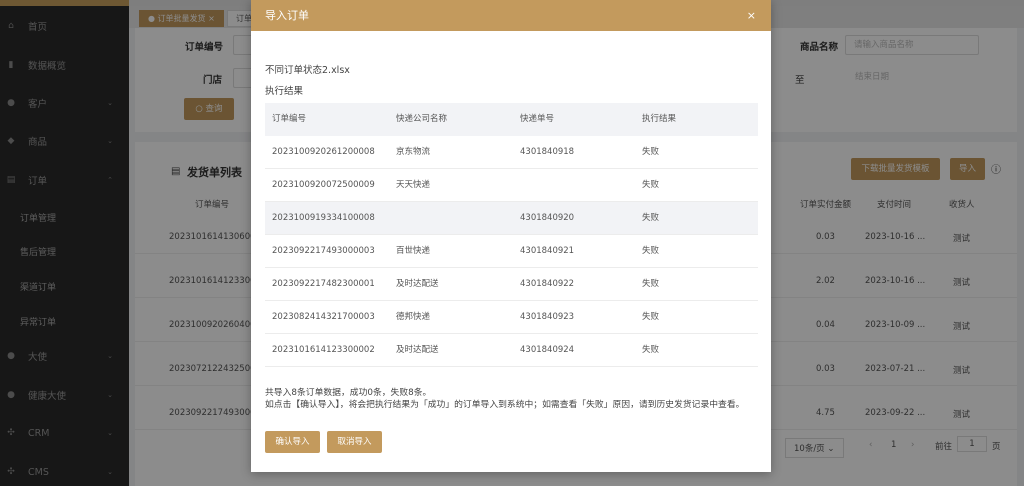  Describe the element at coordinates (751, 15) in the screenshot. I see `close-icon: ×` at that location.